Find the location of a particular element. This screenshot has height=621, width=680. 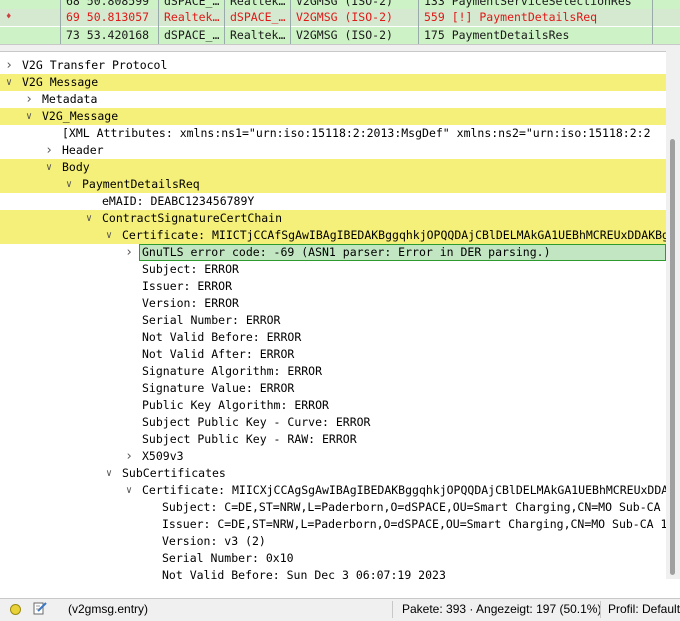

tree-item: Serial Number: ERROR is located at coordinates (333, 320).